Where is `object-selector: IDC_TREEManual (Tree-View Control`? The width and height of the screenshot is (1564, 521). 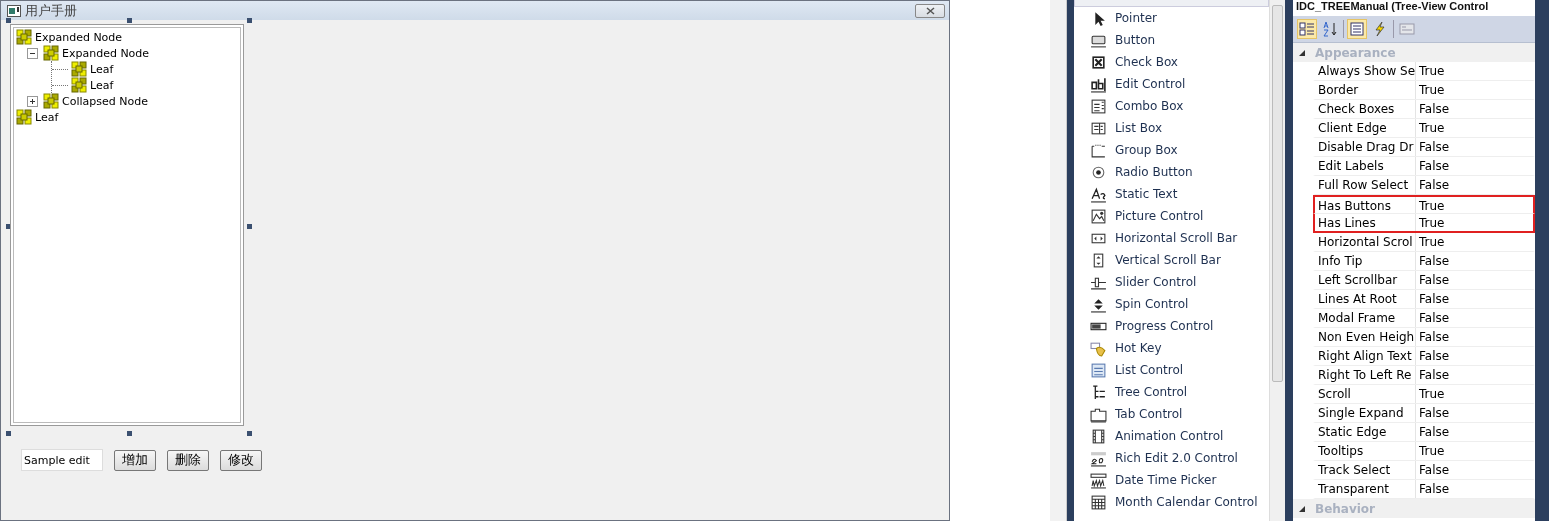
object-selector: IDC_TREEManual (Tree-View Control is located at coordinates (1391, 6).